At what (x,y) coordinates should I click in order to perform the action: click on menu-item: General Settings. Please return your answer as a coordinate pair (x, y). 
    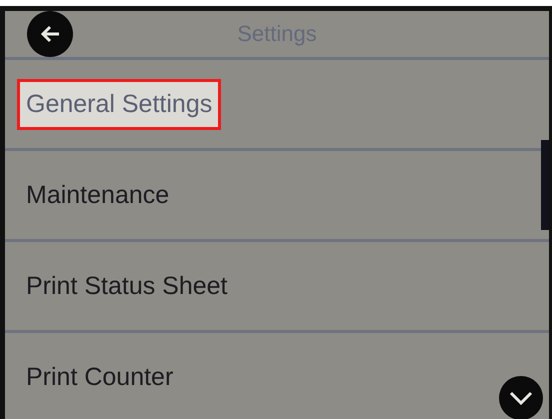
    Looking at the image, I should click on (119, 104).